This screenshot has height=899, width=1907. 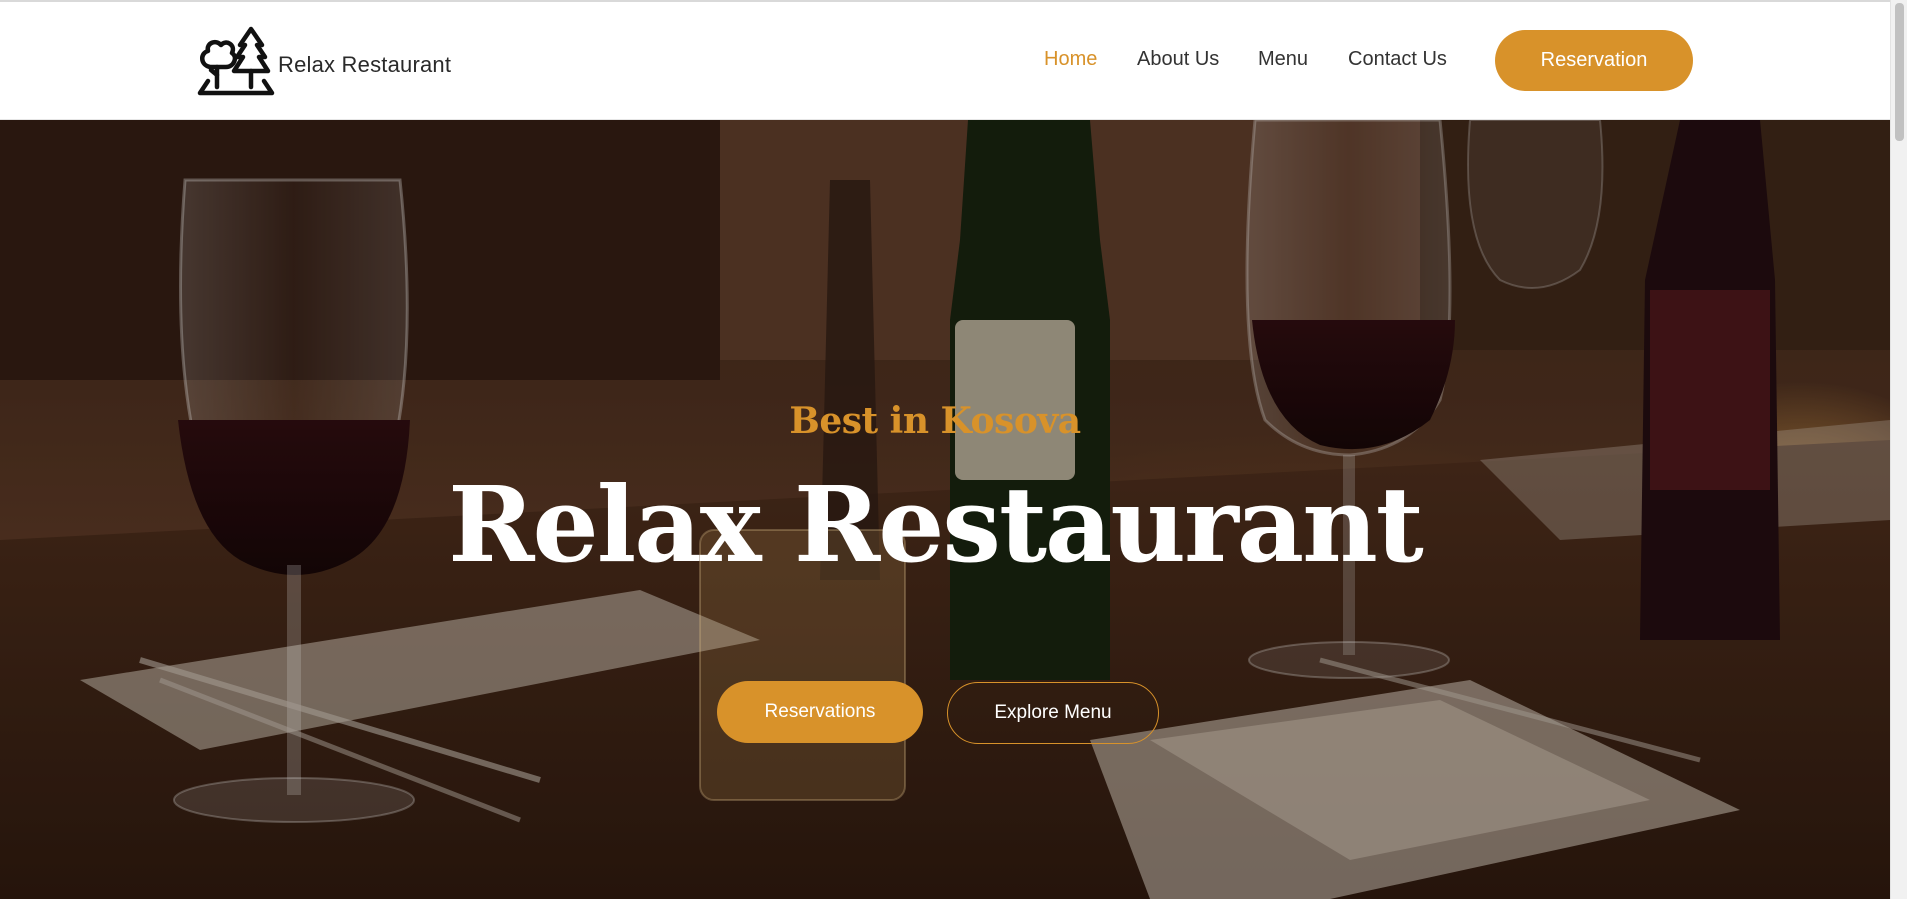 I want to click on nav-item-about-us: About Us, so click(x=1178, y=59).